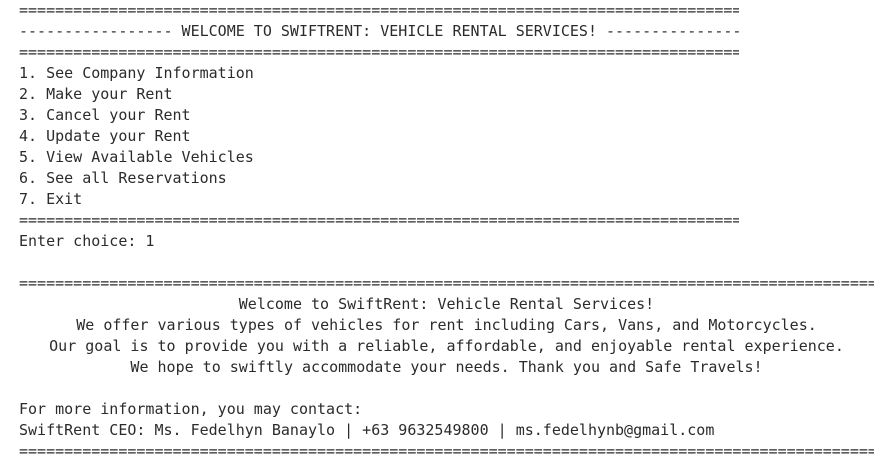 Image resolution: width=888 pixels, height=468 pixels. Describe the element at coordinates (51, 199) in the screenshot. I see `menu-item: 7. Exit` at that location.